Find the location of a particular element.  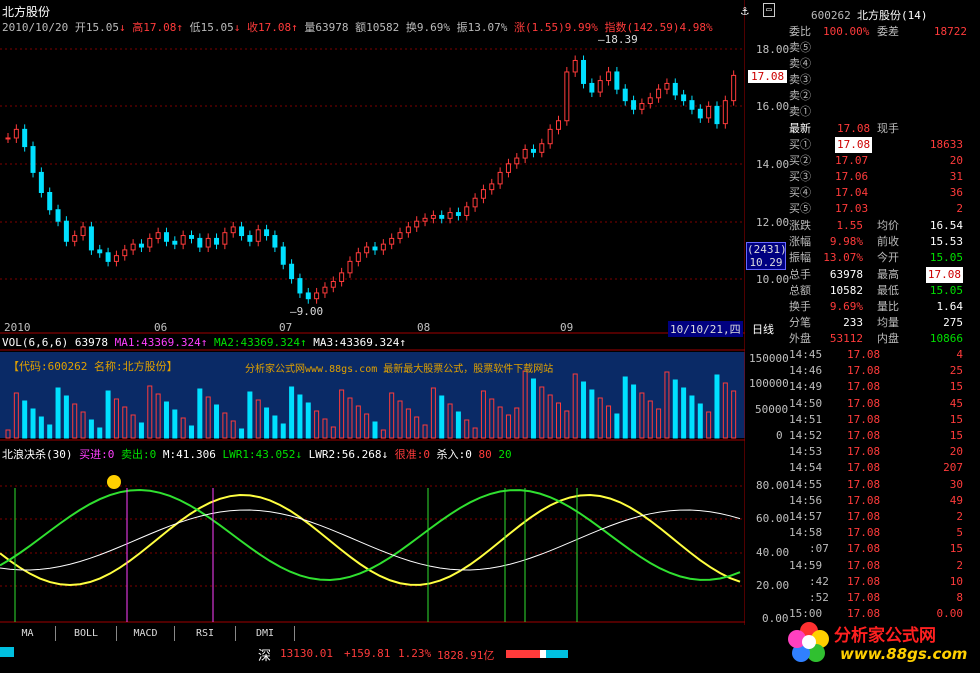

vol-ma1: MA1:43369.324 is located at coordinates (157, 342).